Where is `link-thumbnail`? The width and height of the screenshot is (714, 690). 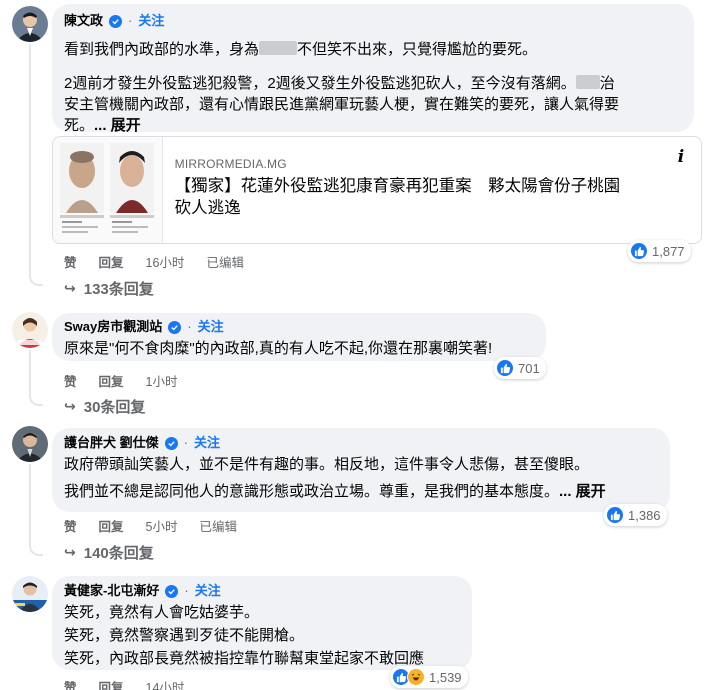
link-thumbnail is located at coordinates (108, 190).